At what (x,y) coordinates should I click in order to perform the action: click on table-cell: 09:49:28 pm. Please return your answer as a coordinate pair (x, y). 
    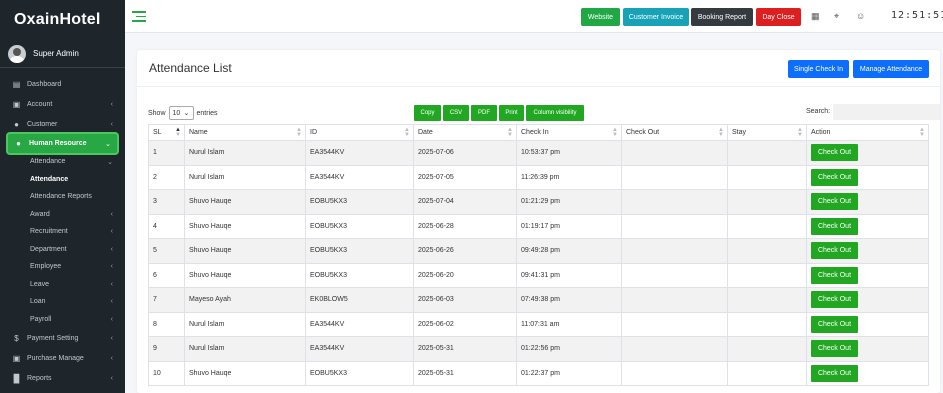
    Looking at the image, I should click on (569, 251).